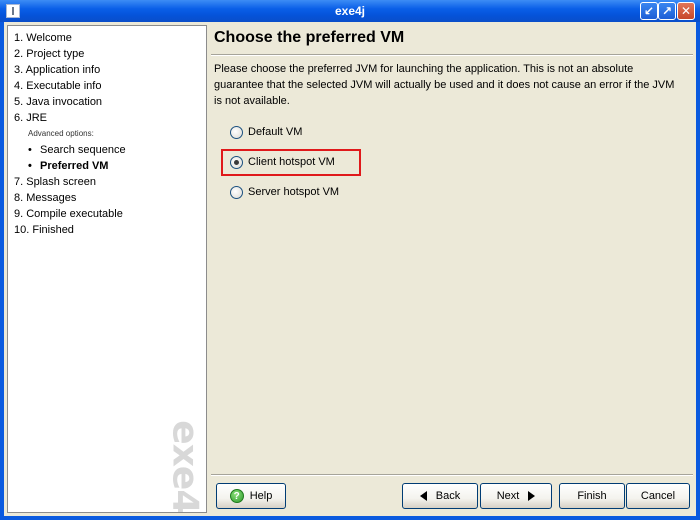 This screenshot has height=520, width=700. I want to click on step-messages: 8. Messages, so click(45, 198).